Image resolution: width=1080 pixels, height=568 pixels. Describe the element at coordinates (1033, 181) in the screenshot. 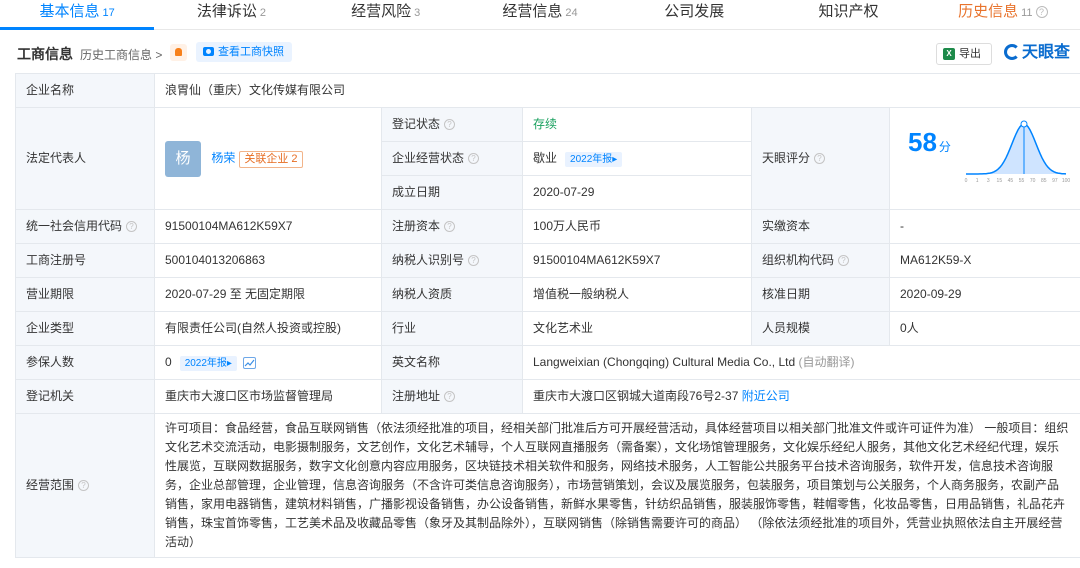

I see `score-tick-label: 70` at that location.